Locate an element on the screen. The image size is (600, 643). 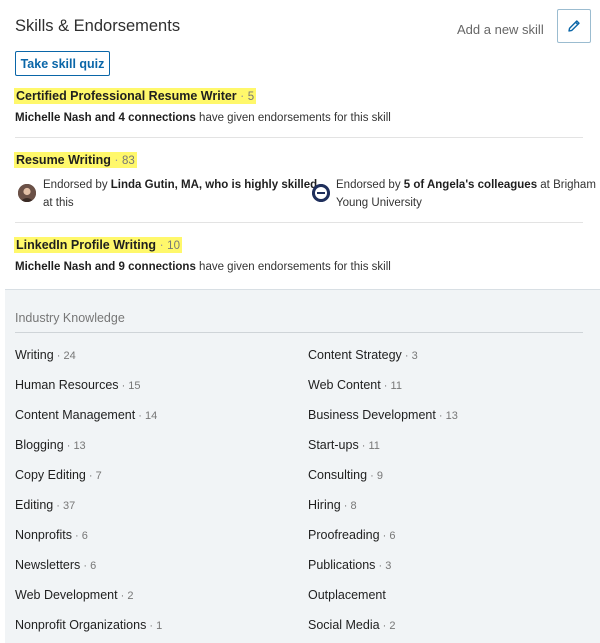
byu-logo-icon is located at coordinates (321, 193).